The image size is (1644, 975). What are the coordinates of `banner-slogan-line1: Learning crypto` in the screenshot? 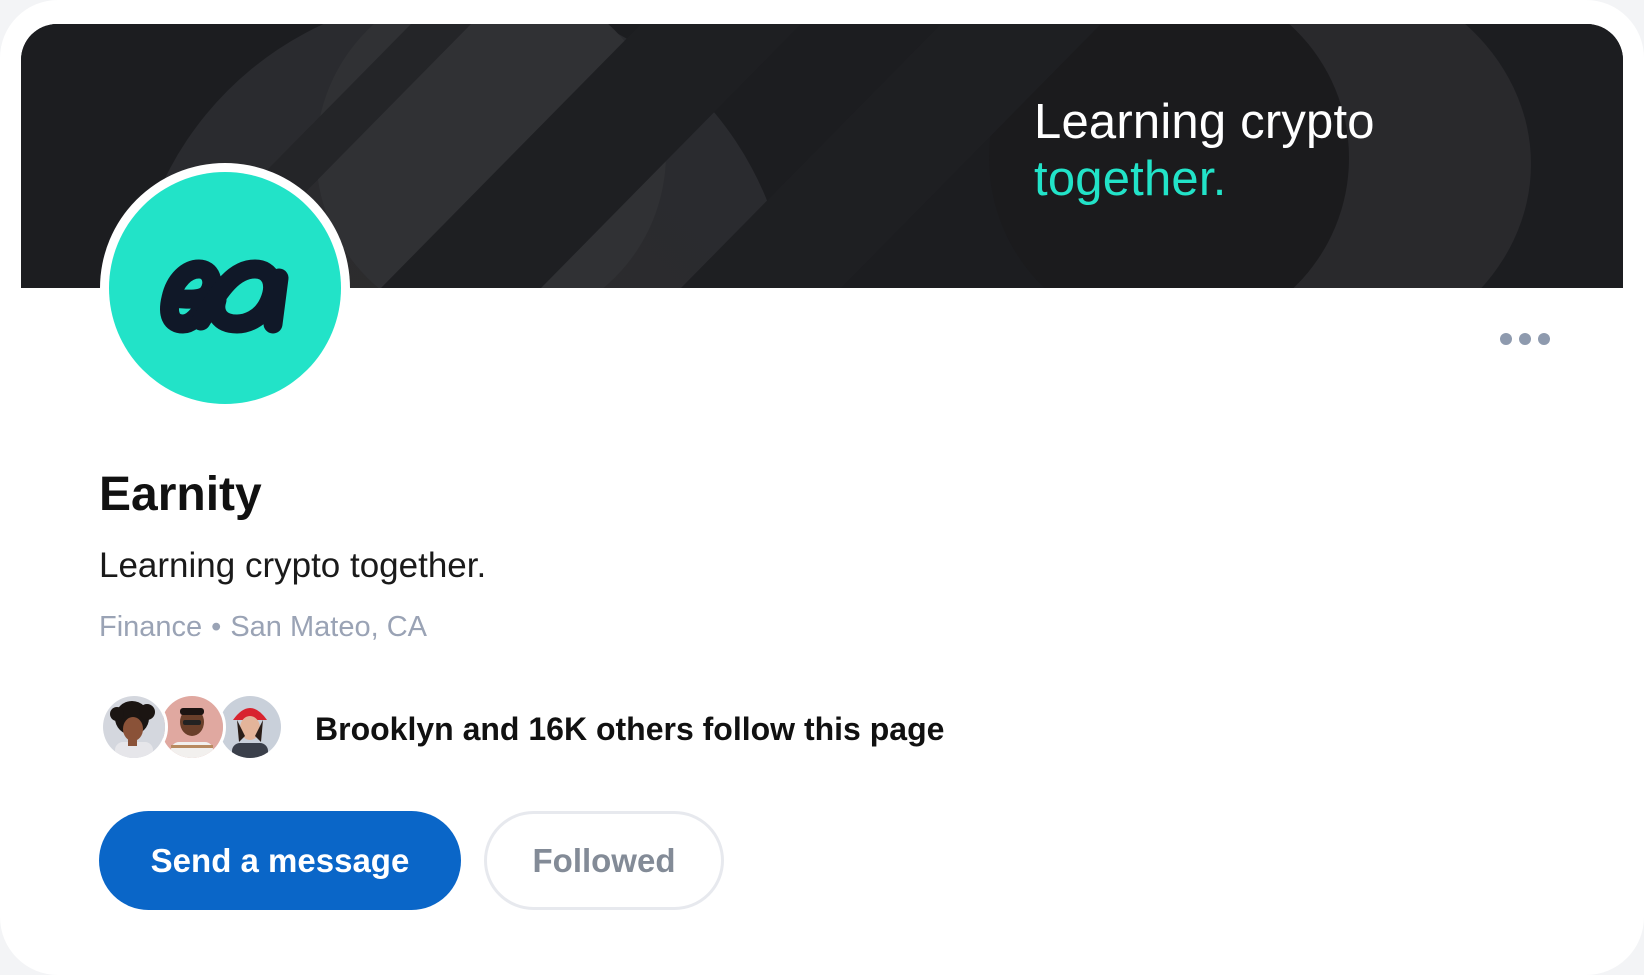 It's located at (1204, 122).